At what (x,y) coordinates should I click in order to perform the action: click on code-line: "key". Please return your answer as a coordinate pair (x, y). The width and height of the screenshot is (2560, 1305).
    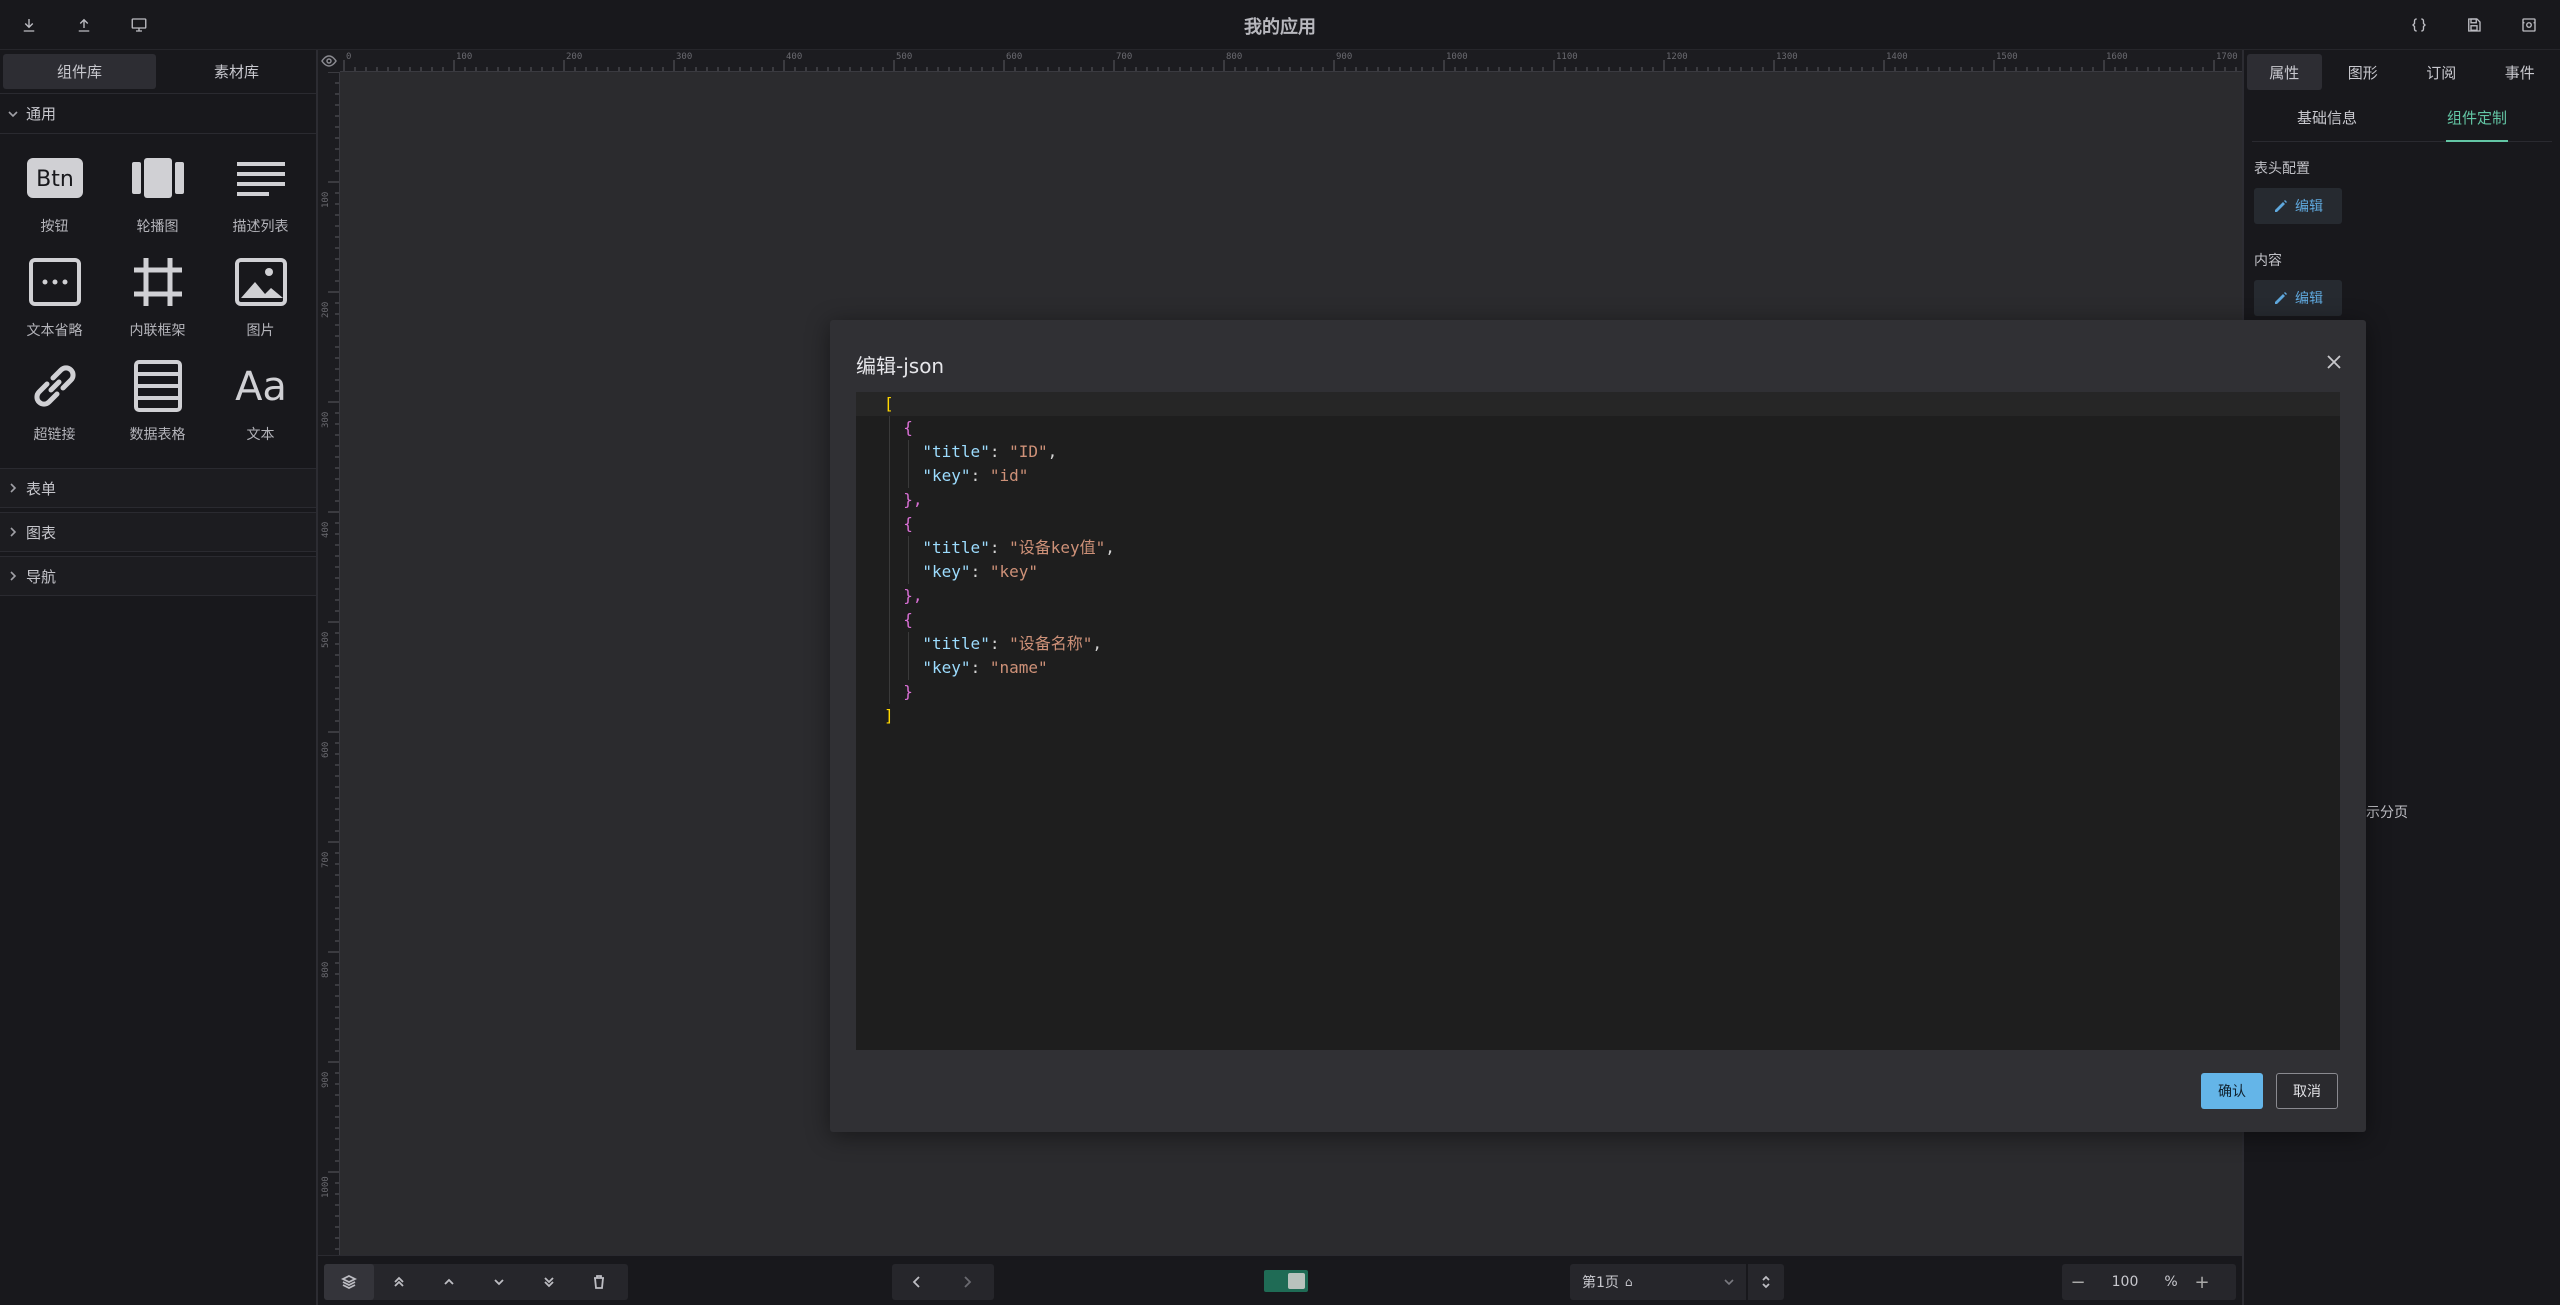
    Looking at the image, I should click on (1598, 572).